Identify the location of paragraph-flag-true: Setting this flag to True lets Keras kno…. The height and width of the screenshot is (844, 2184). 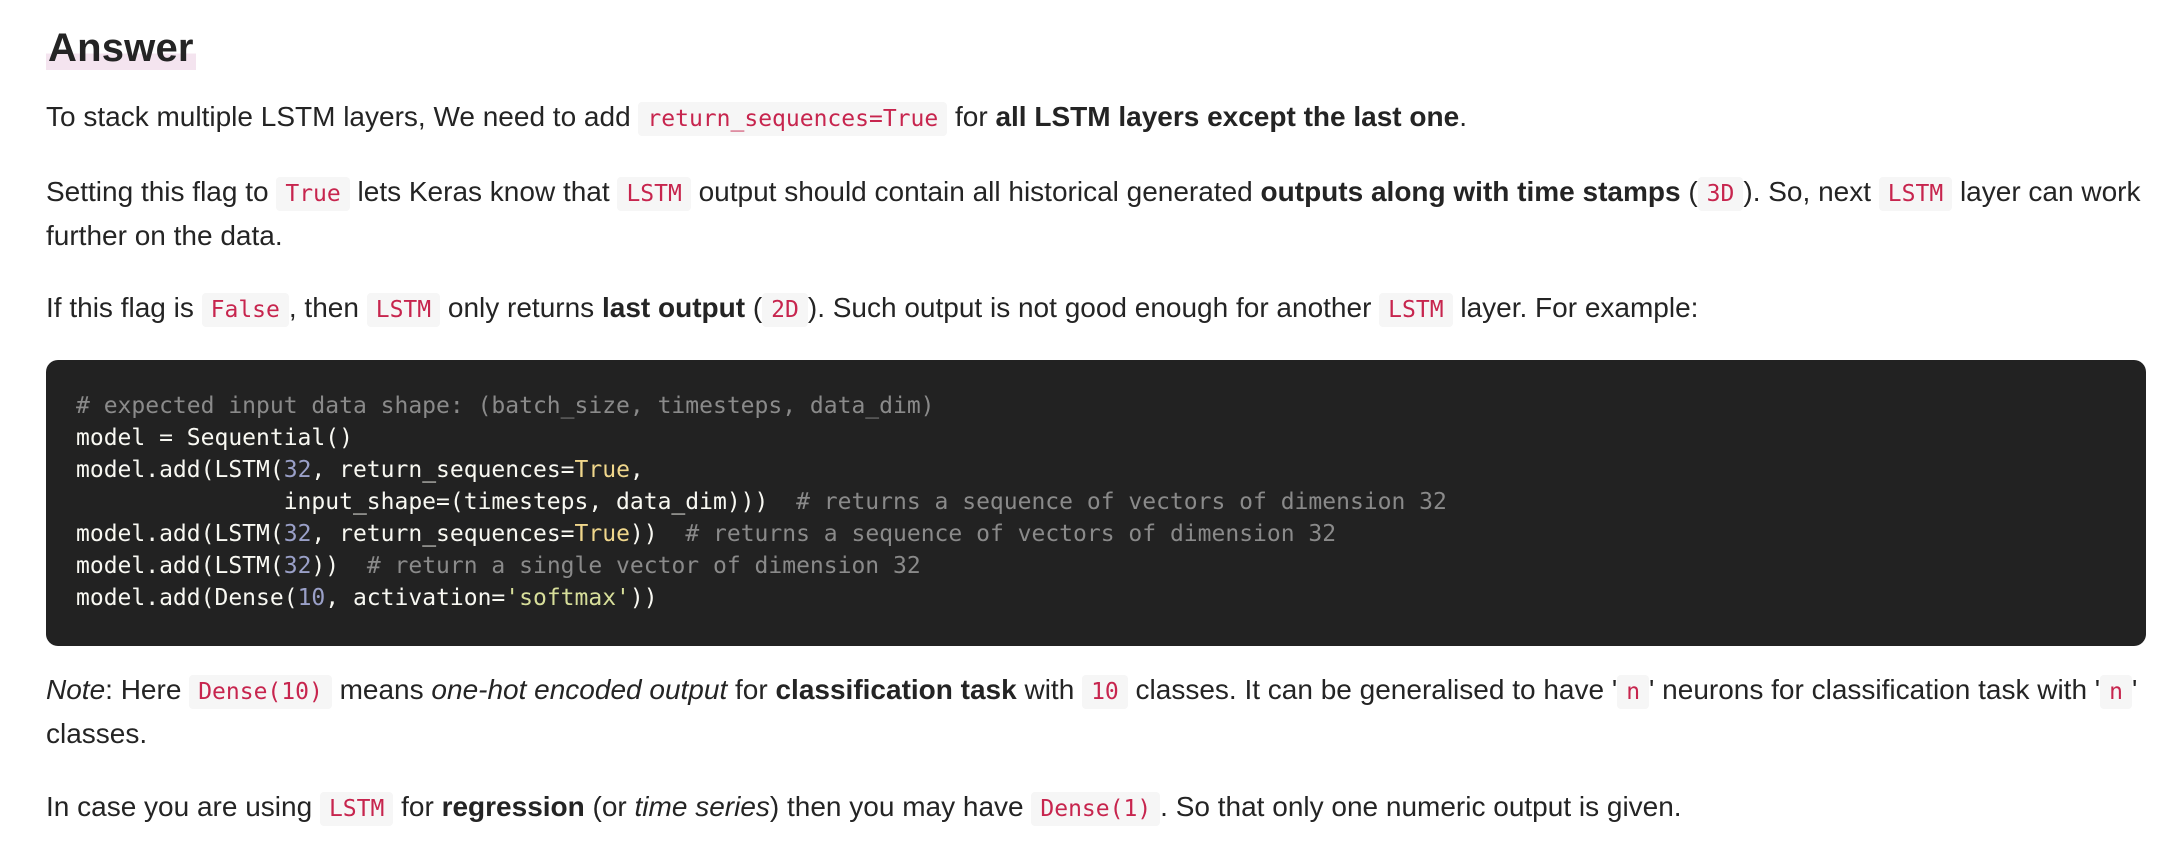
(1093, 213).